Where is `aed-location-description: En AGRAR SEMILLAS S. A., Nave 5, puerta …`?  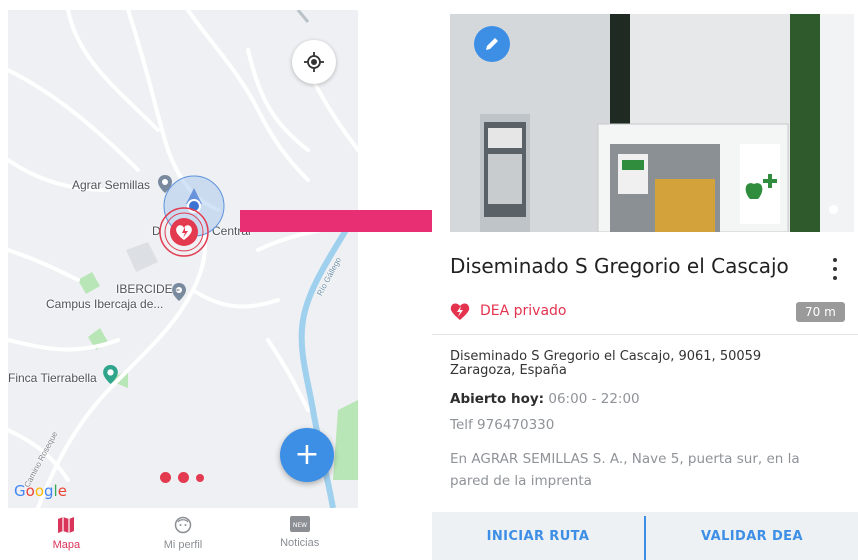 aed-location-description: En AGRAR SEMILLAS S. A., Nave 5, puerta … is located at coordinates (625, 470).